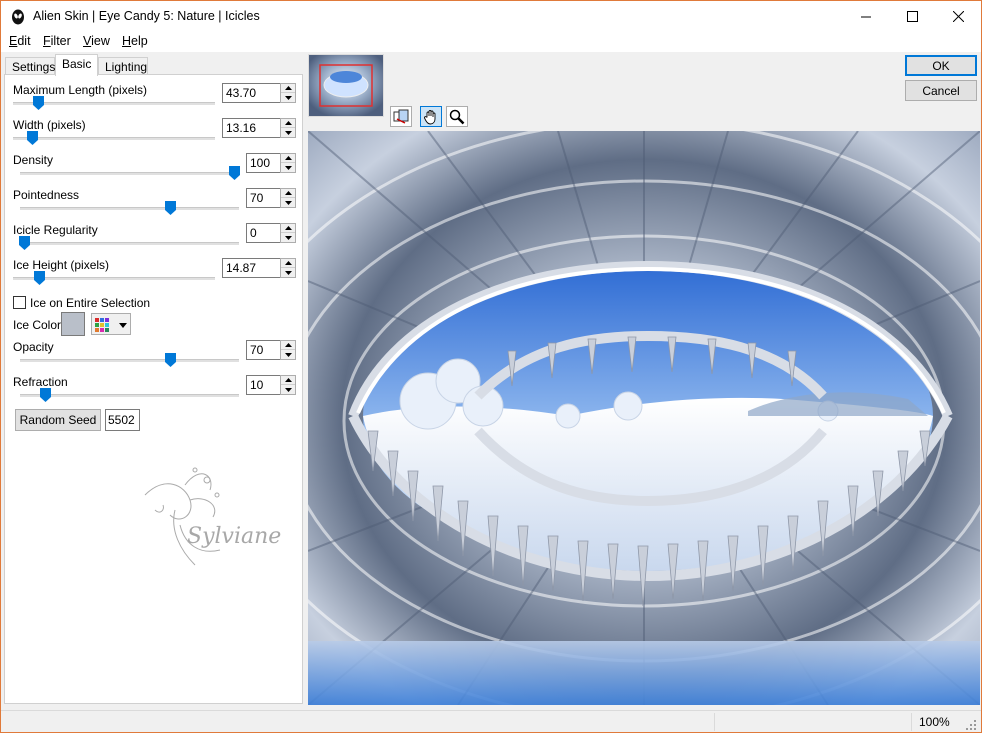 The image size is (982, 733). What do you see at coordinates (971, 725) in the screenshot?
I see `resize-grip-icon` at bounding box center [971, 725].